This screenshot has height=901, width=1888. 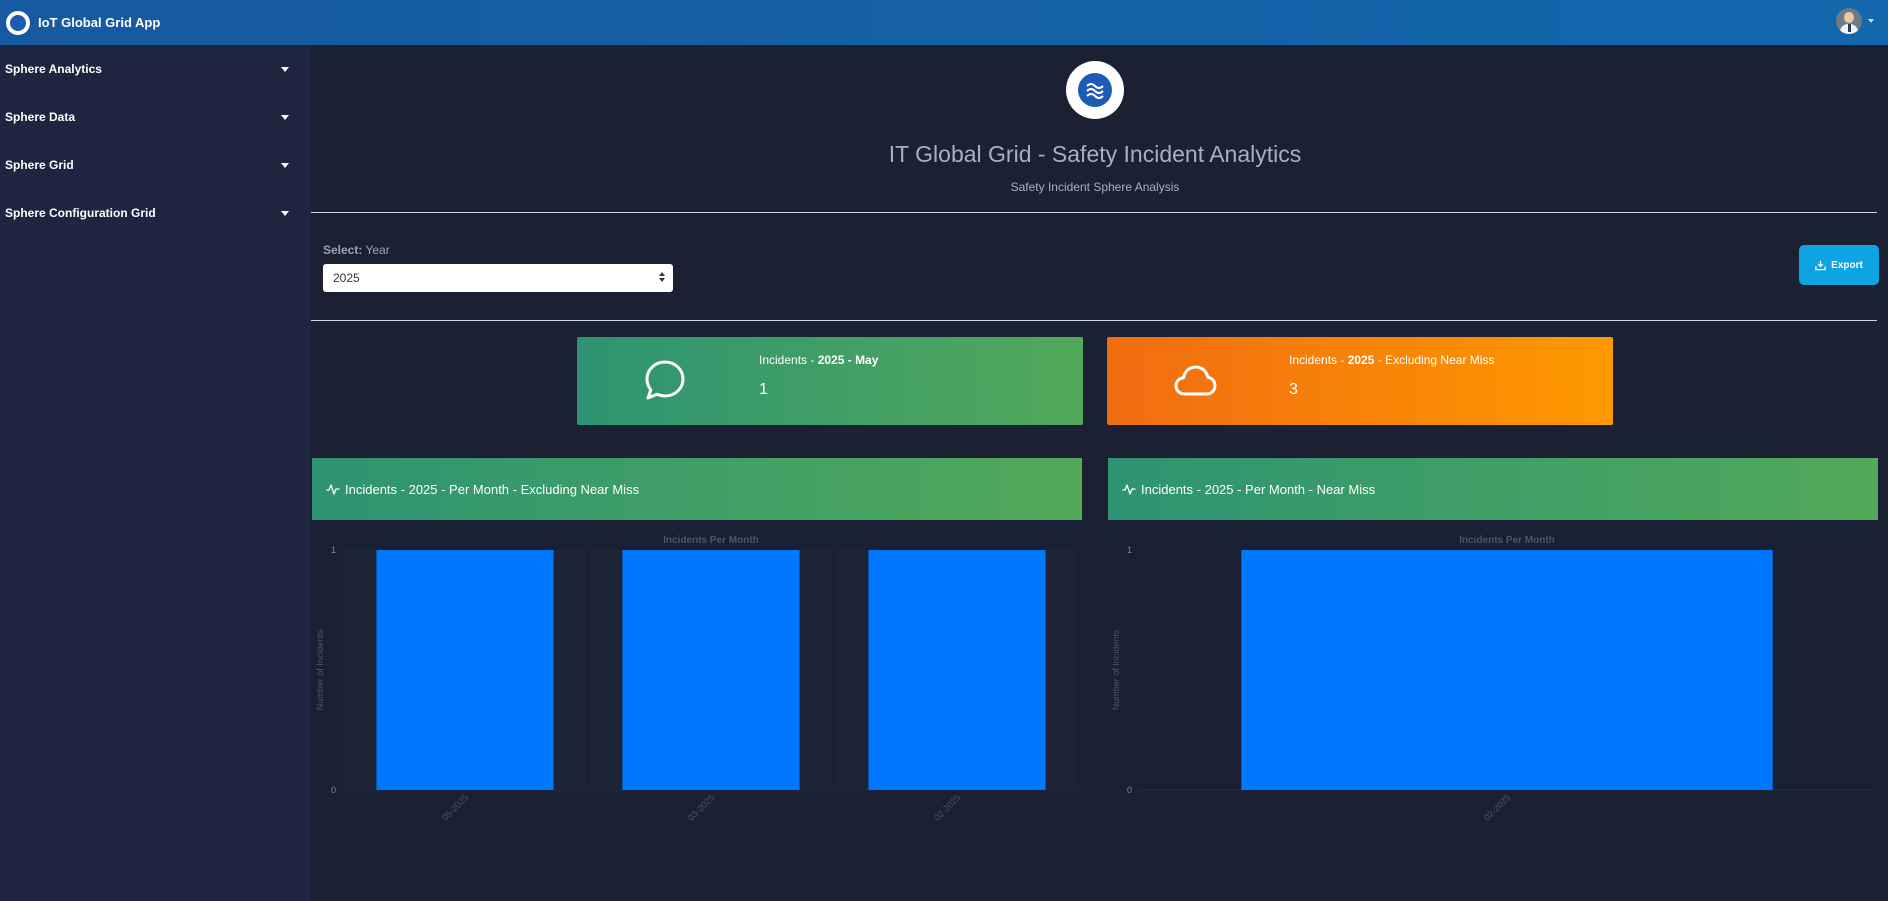 What do you see at coordinates (155, 117) in the screenshot?
I see `sidebar-item-sphere-data: Sphere Data` at bounding box center [155, 117].